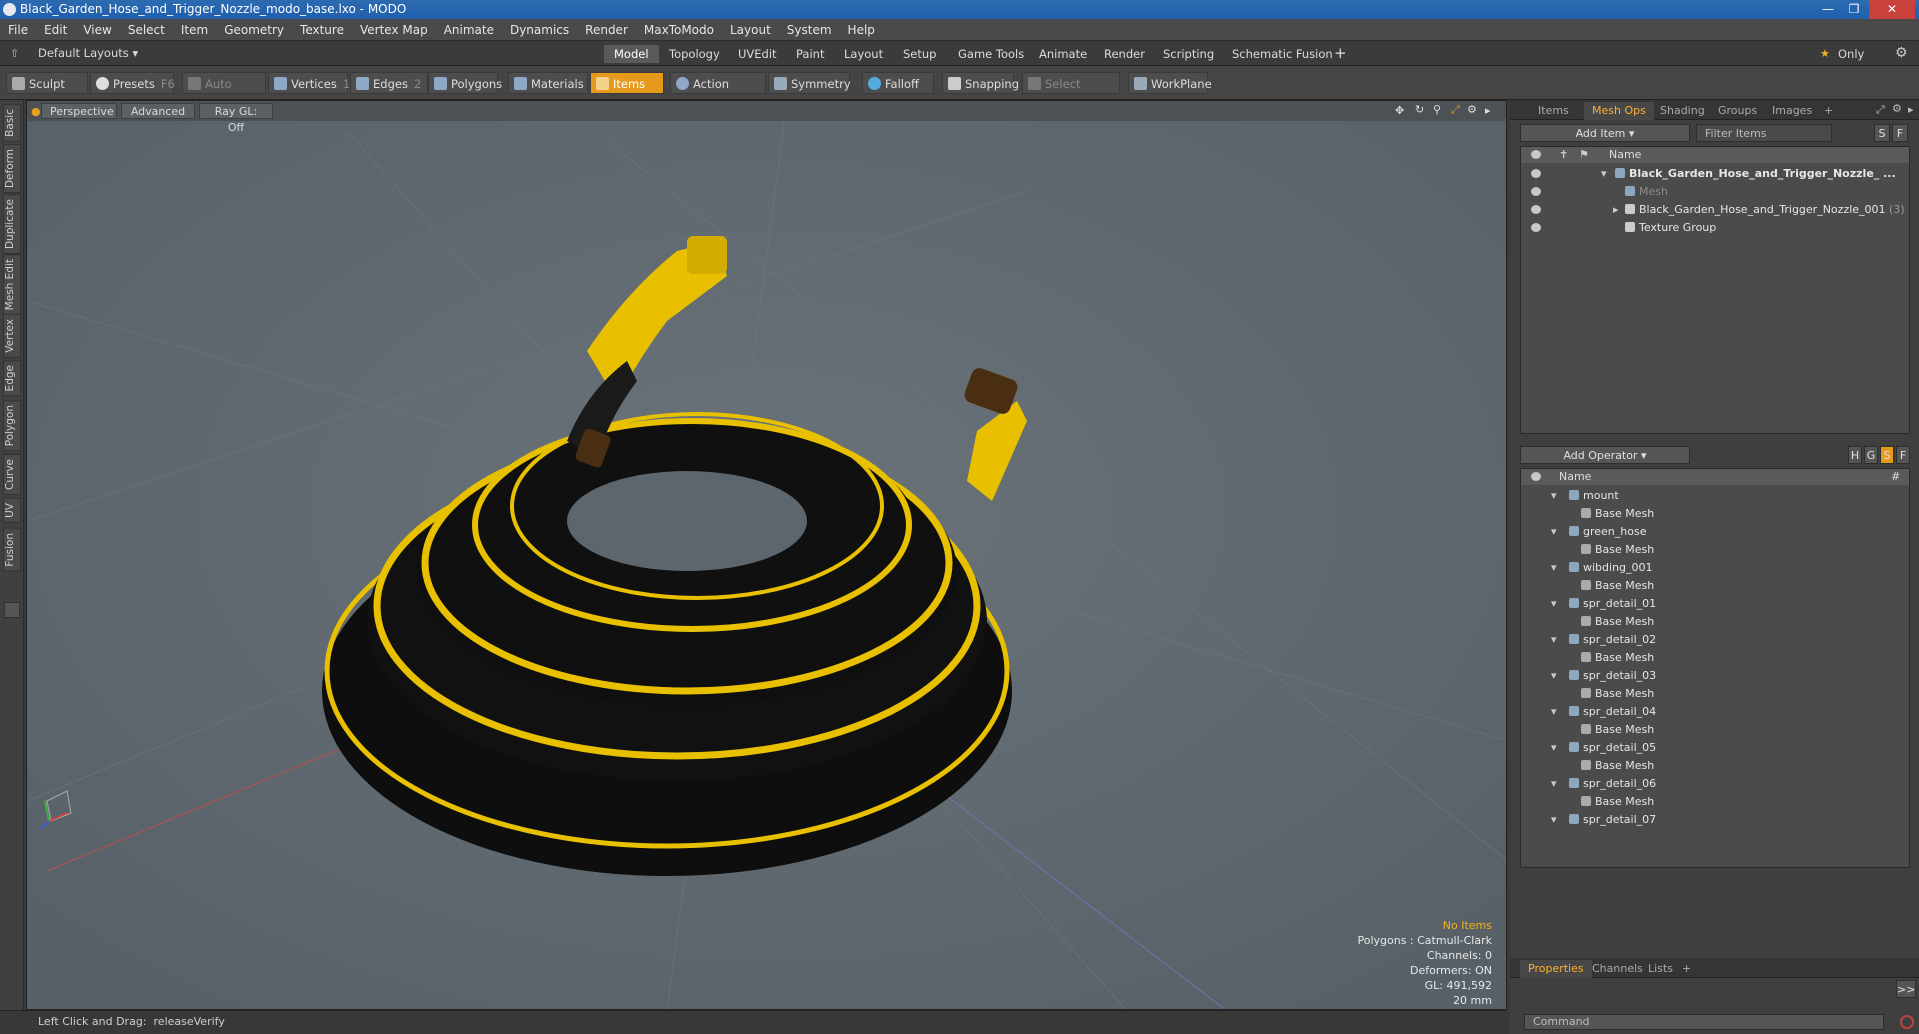 Image resolution: width=1919 pixels, height=1034 pixels. I want to click on meshop-row: ▾ spr_detail_05, so click(1715, 748).